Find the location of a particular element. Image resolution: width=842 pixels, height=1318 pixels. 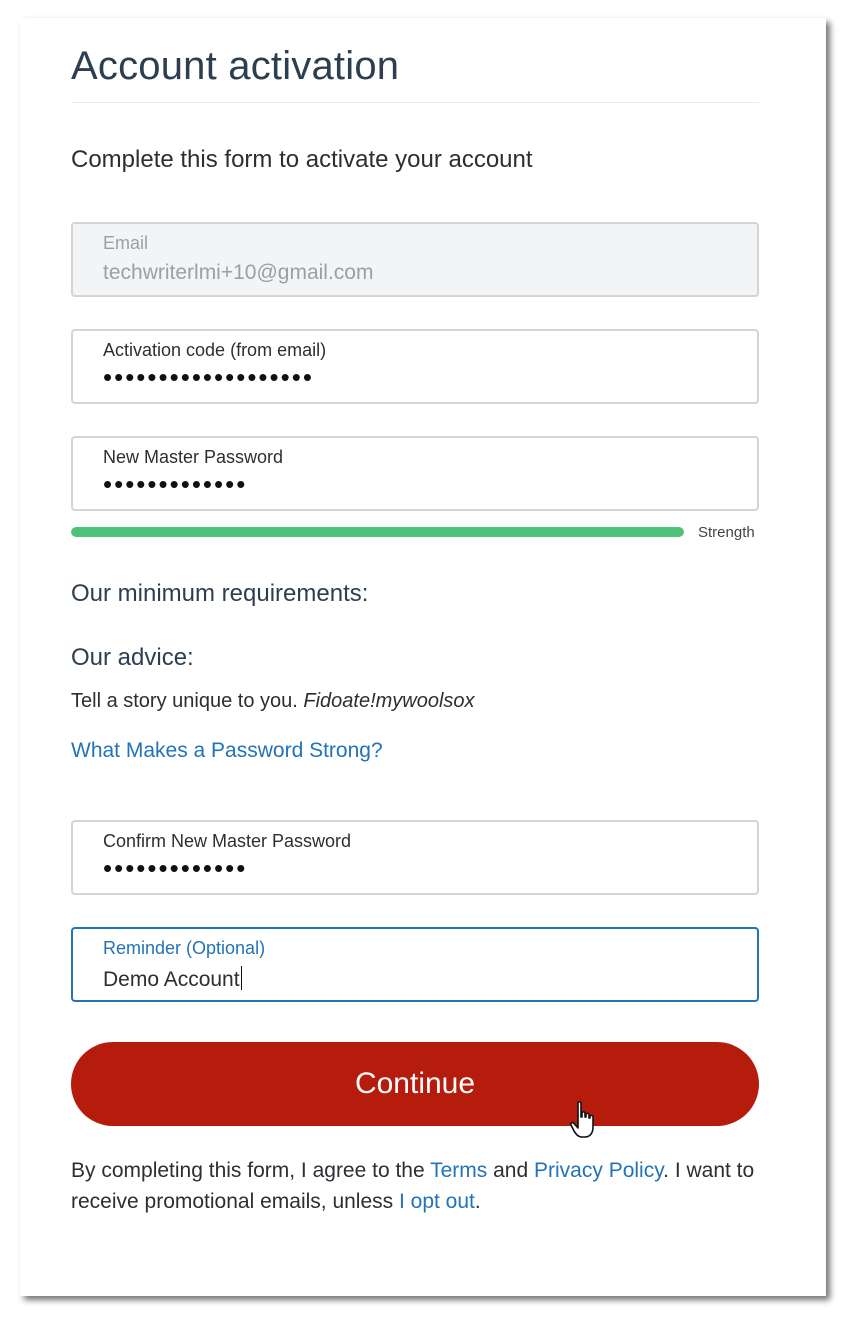

reminder-value: Demo Account is located at coordinates (171, 979).